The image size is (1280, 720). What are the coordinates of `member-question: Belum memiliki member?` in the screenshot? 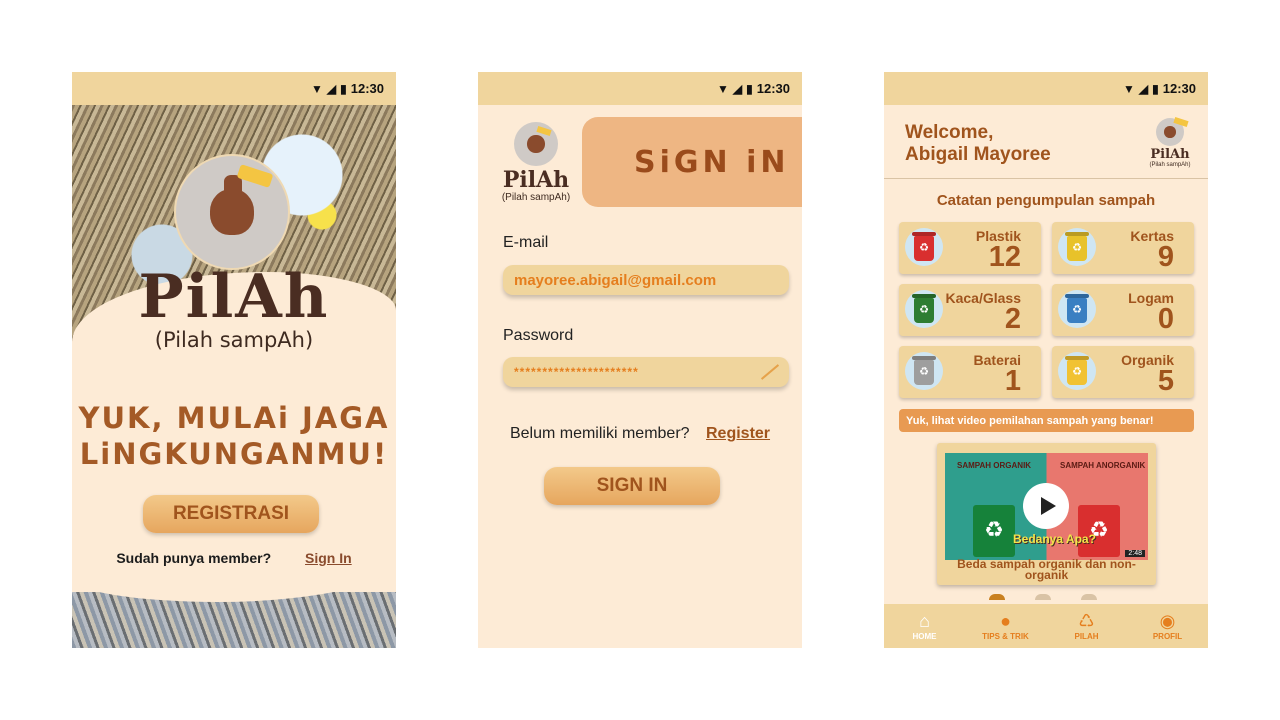 It's located at (599, 433).